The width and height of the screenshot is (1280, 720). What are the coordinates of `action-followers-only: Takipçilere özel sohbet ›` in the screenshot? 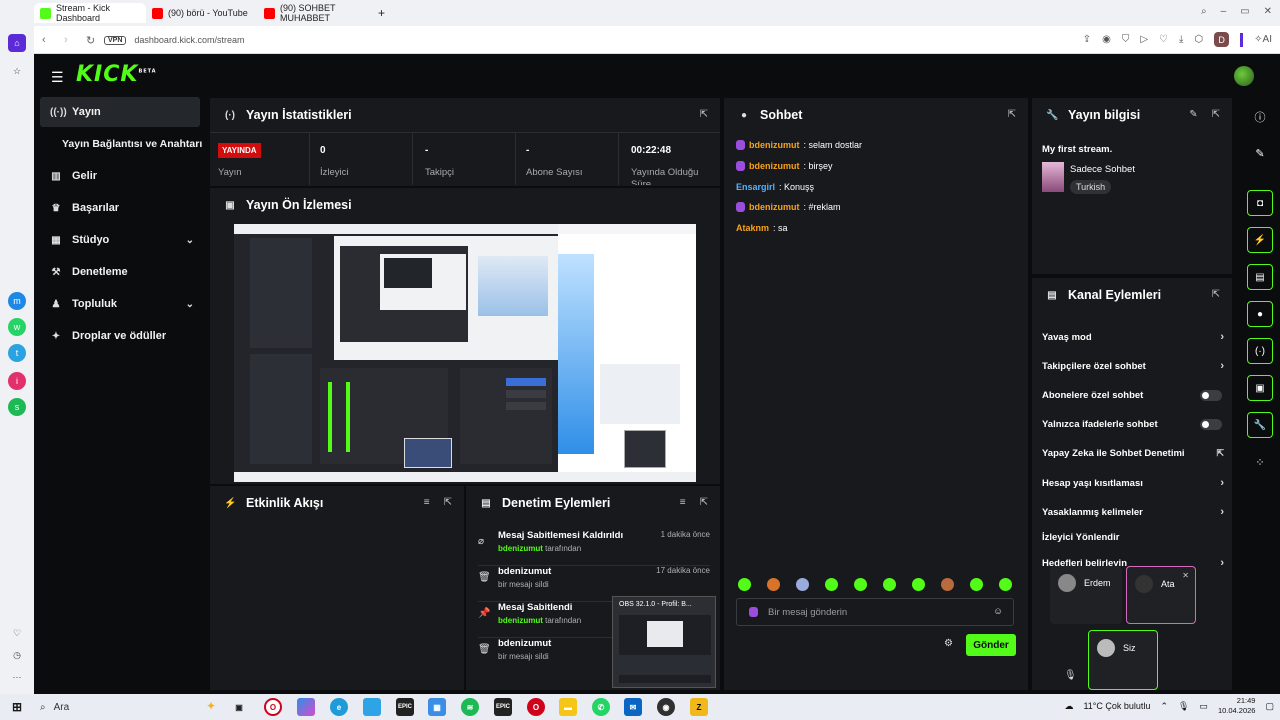 It's located at (1133, 366).